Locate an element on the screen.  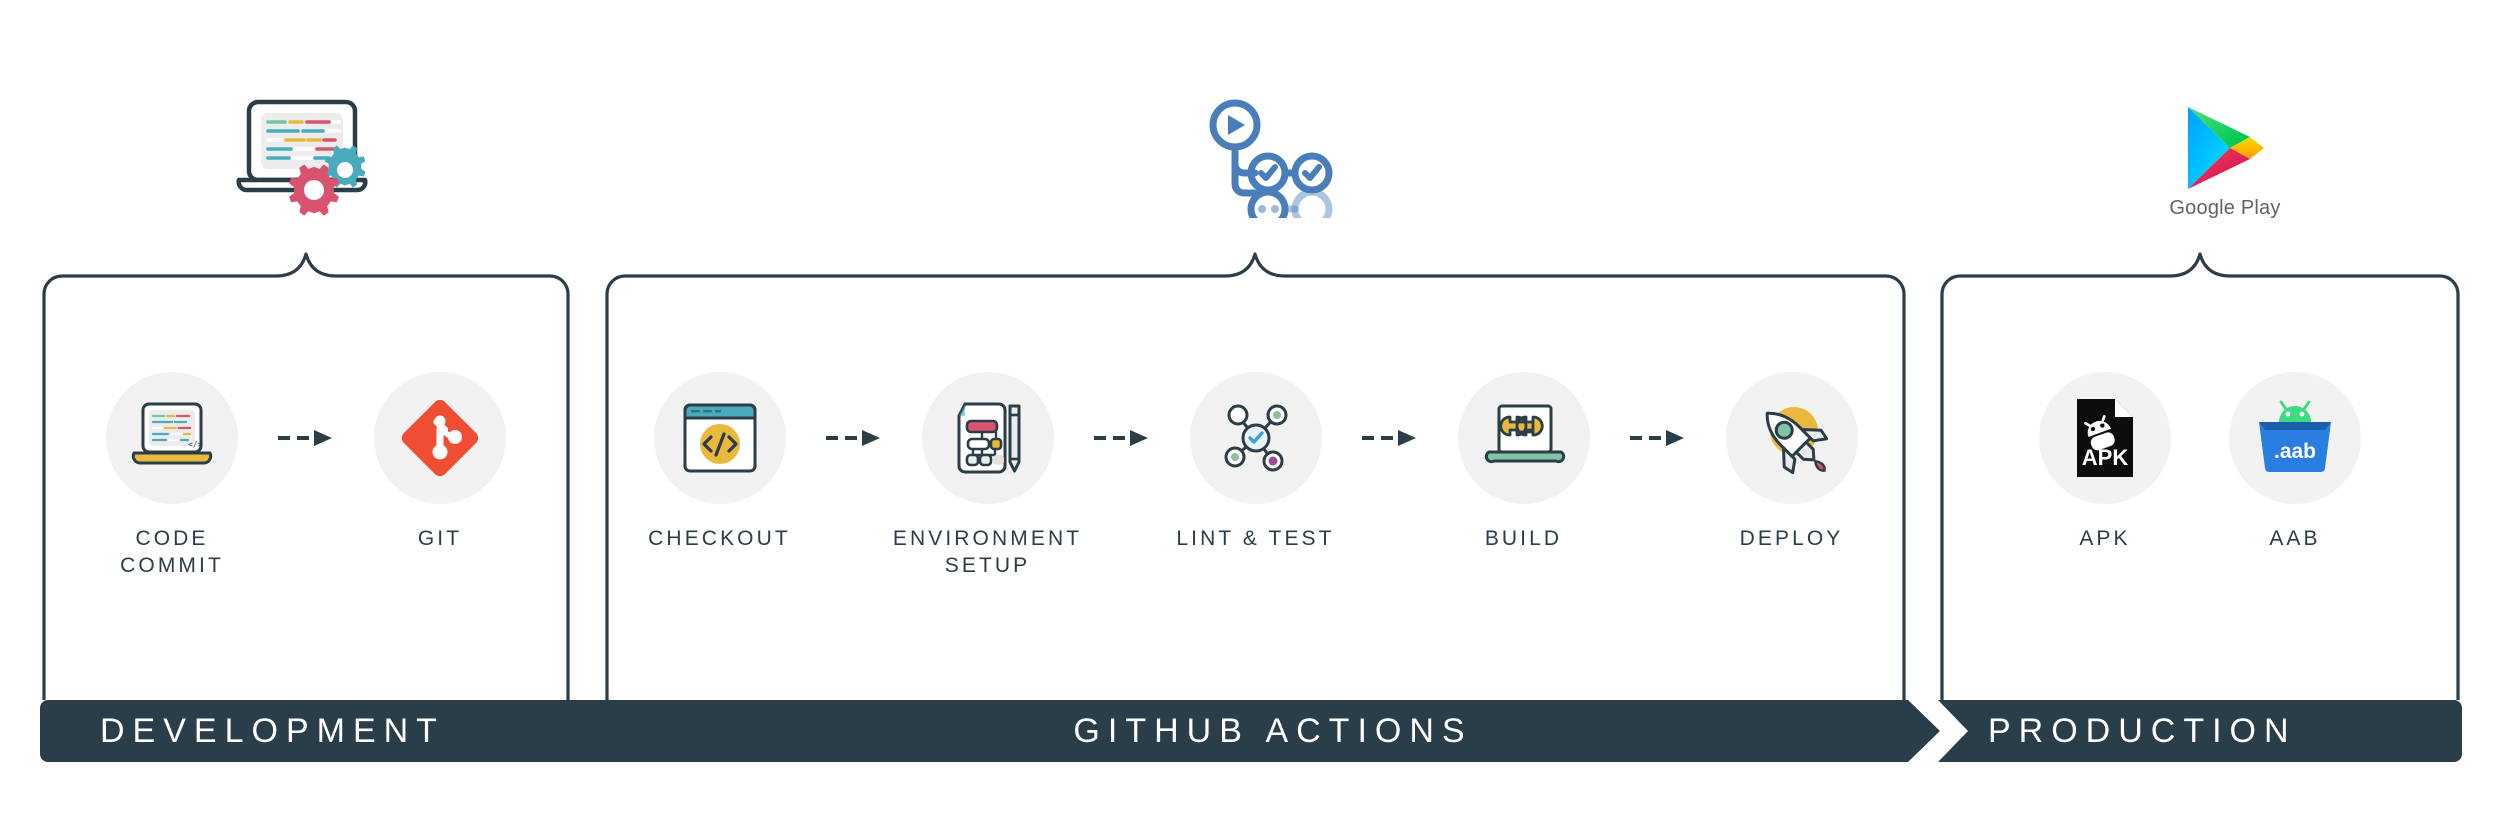
production-banner-label: PRODUCTION is located at coordinates (2142, 730).